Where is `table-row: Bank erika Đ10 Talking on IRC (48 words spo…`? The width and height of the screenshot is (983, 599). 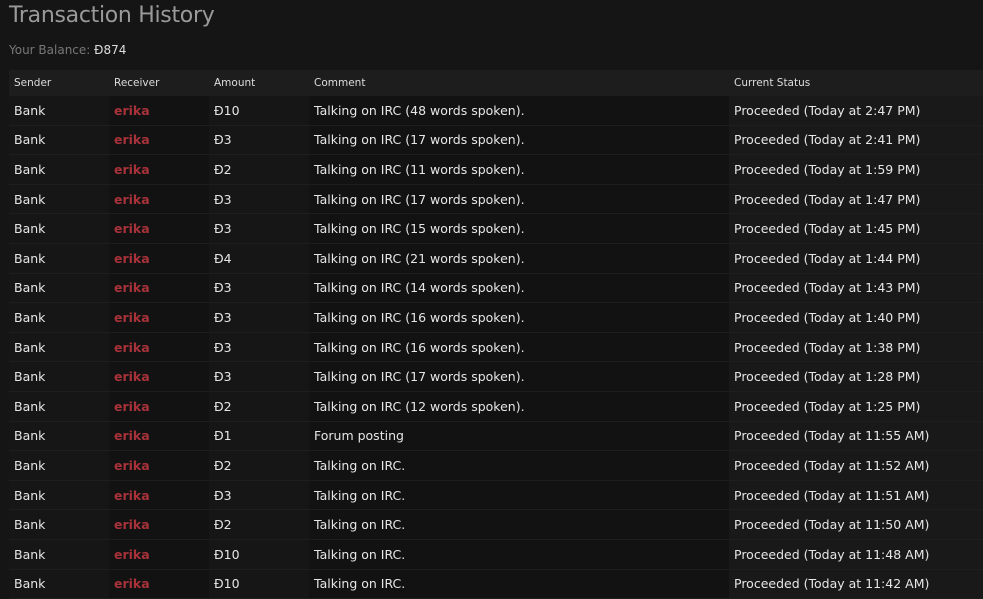
table-row: Bank erika Đ10 Talking on IRC (48 words spo… is located at coordinates (496, 111).